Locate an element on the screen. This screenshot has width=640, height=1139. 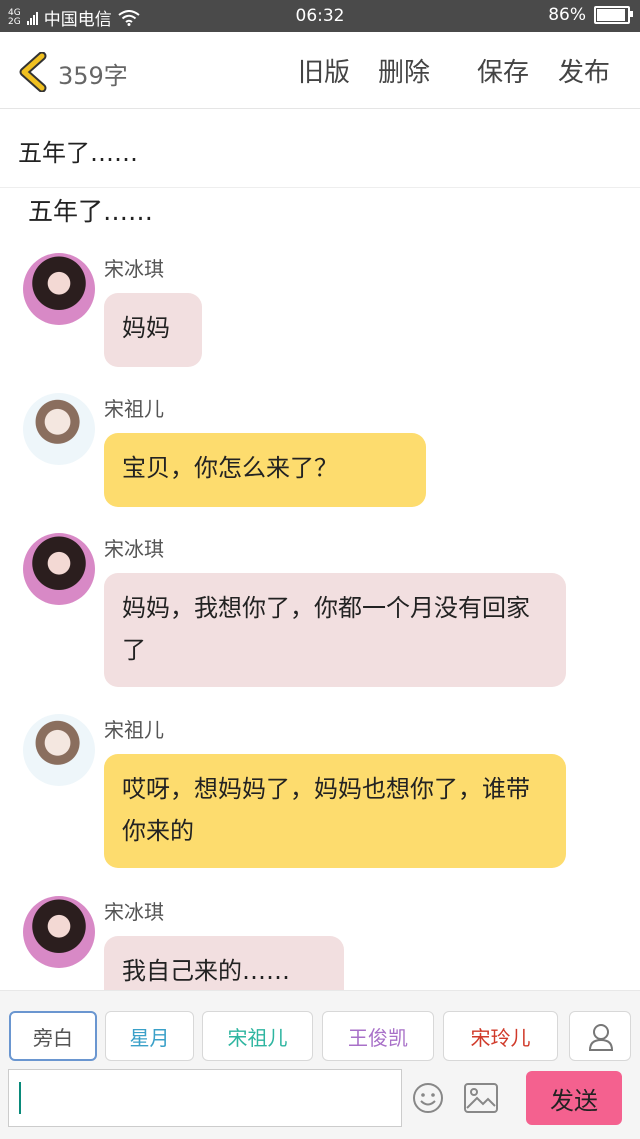
battery-icon is located at coordinates (613, 15).